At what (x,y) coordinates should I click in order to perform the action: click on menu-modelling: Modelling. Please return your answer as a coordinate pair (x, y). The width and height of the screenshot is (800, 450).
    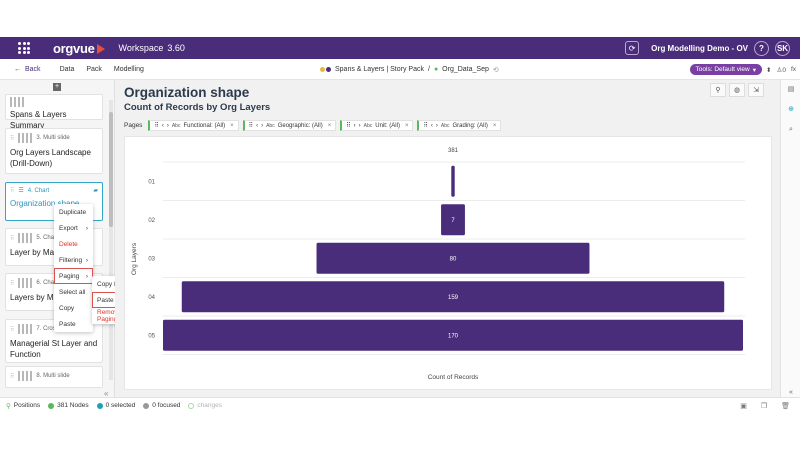
    Looking at the image, I should click on (129, 69).